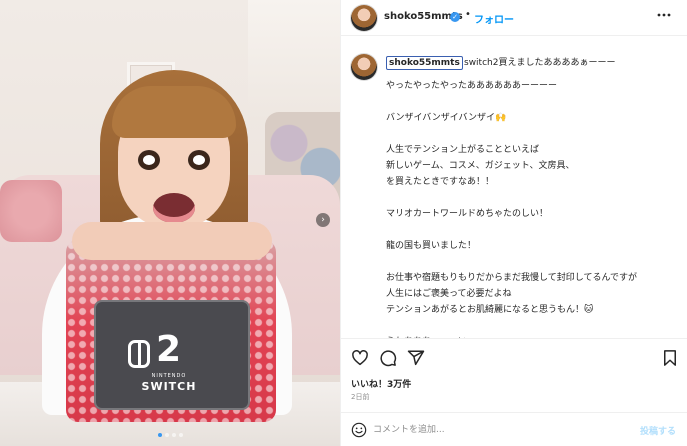 This screenshot has height=446, width=687. I want to click on verified-badge-icon: ✓, so click(455, 17).